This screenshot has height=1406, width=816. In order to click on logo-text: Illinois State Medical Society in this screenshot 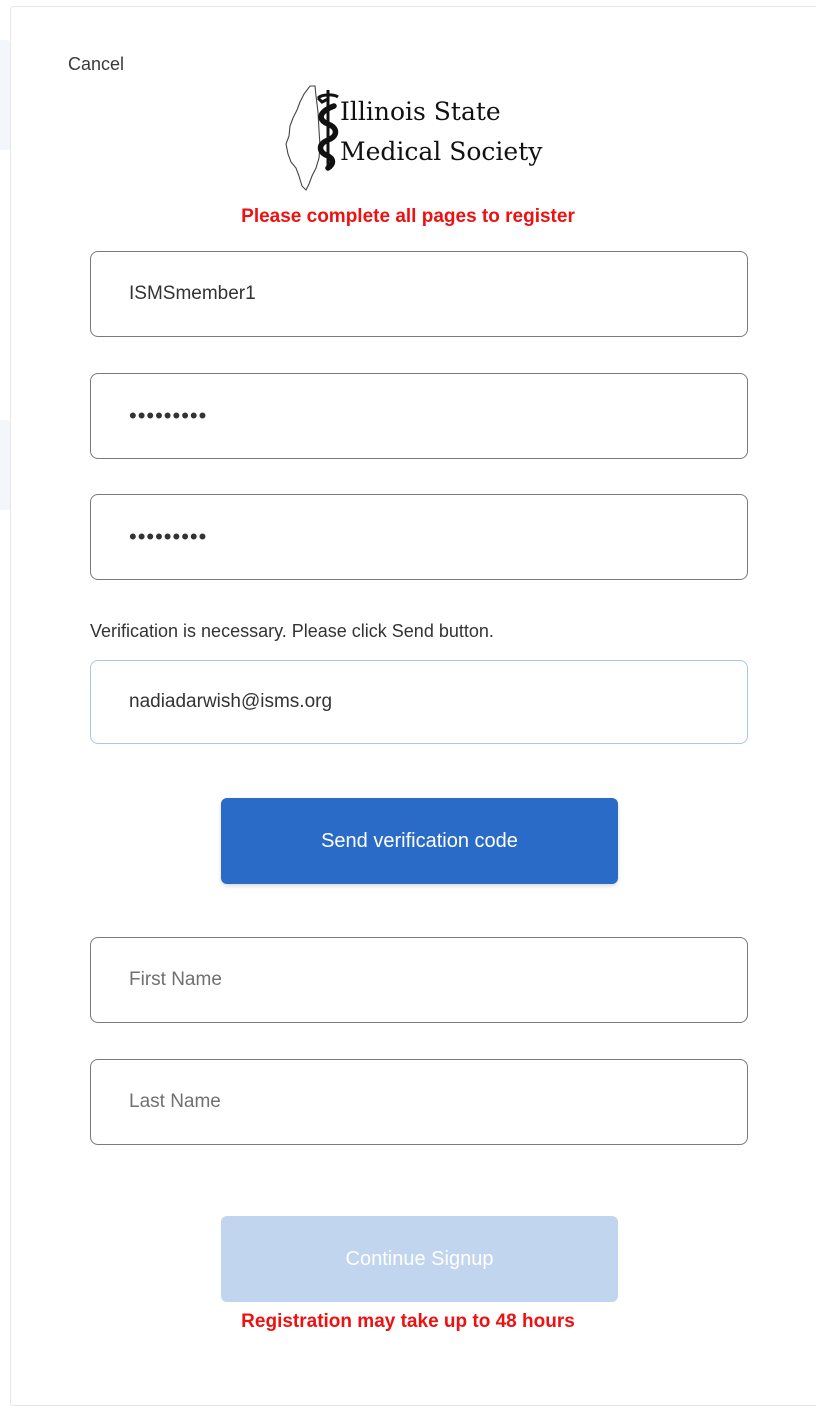, I will do `click(441, 132)`.